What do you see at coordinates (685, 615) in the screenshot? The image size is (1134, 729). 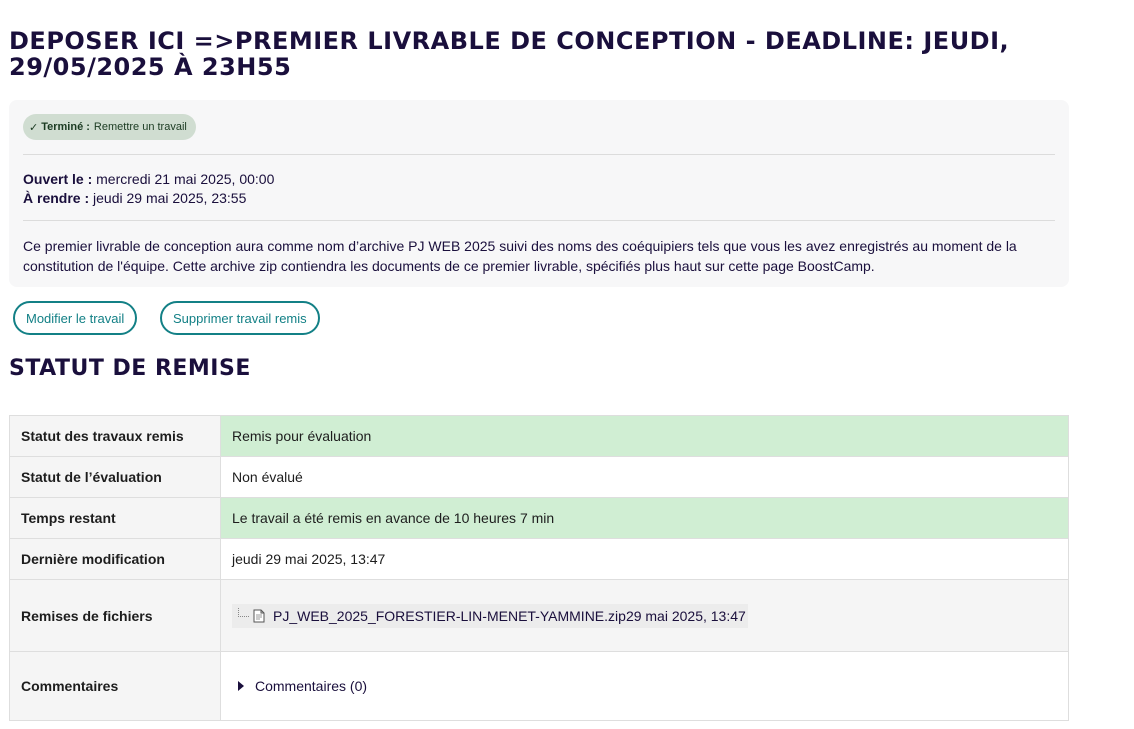 I see `file-date: 29 mai 2025, 13:47` at bounding box center [685, 615].